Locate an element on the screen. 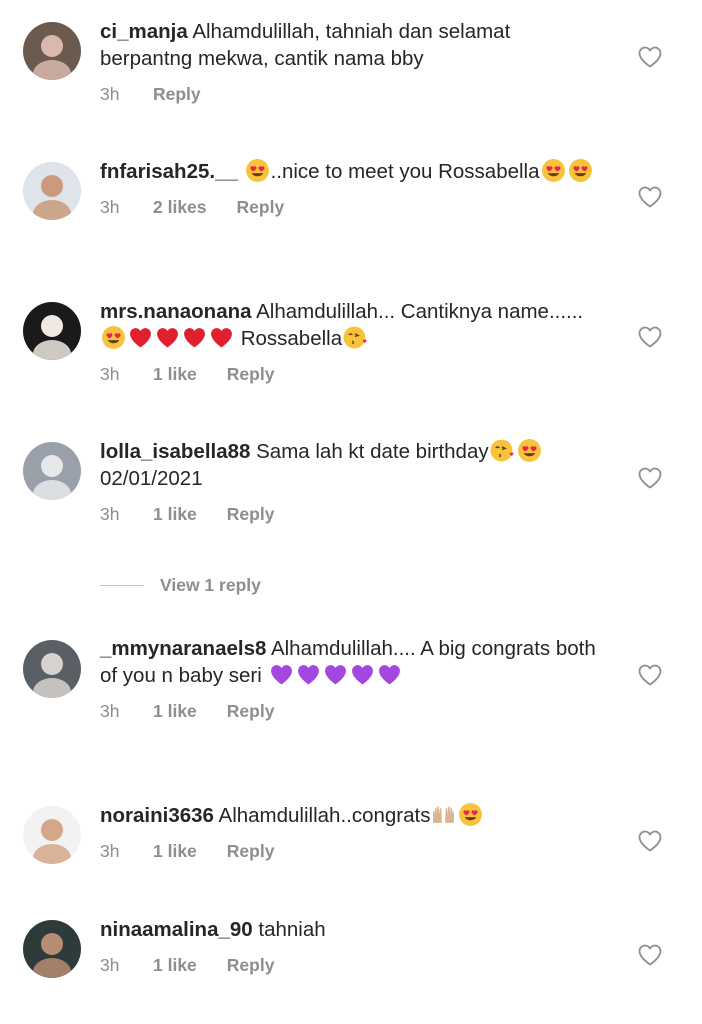  view-replies-button: View 1 reply is located at coordinates (180, 585).